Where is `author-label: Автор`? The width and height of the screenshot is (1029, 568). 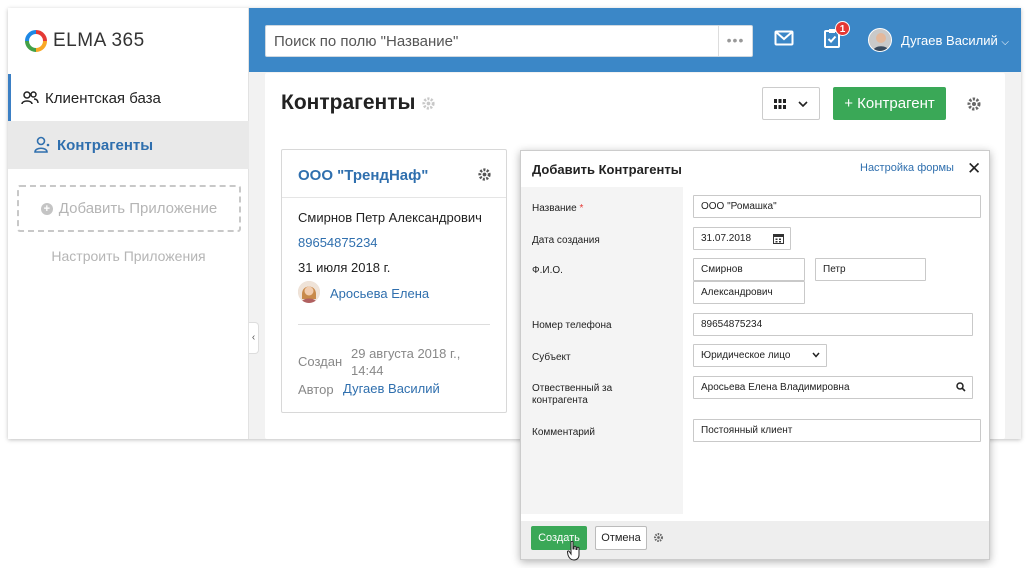 author-label: Автор is located at coordinates (316, 389).